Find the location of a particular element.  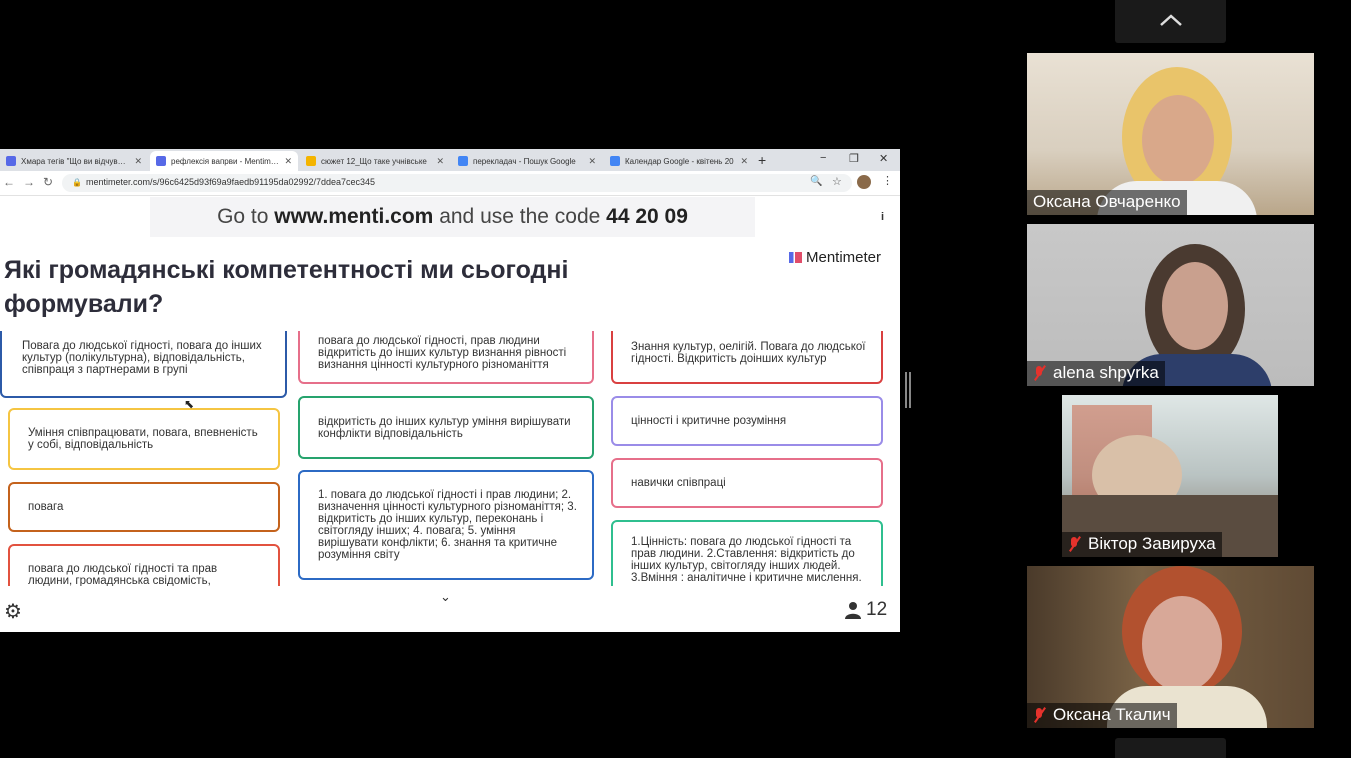

participant-name: Оксана Овчаренко is located at coordinates (1107, 201).